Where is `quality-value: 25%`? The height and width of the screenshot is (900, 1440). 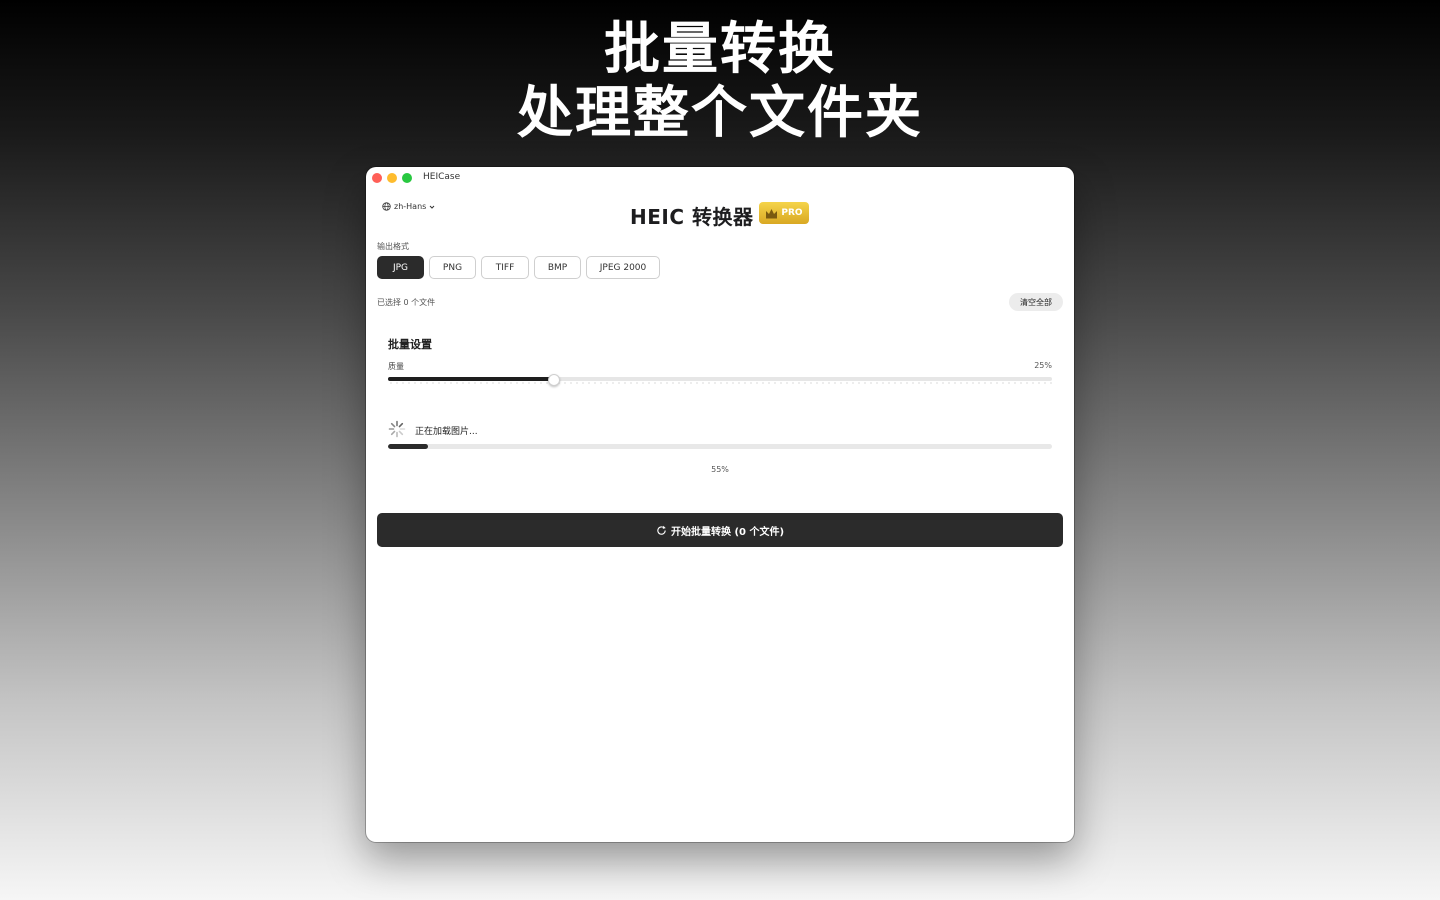 quality-value: 25% is located at coordinates (1043, 365).